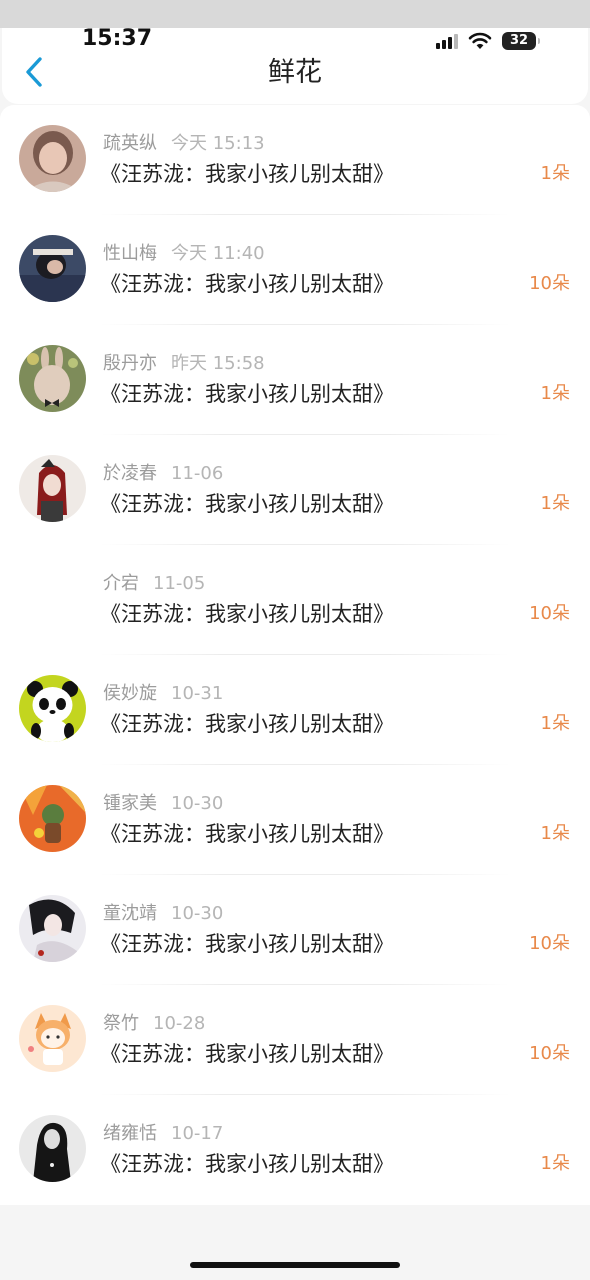  What do you see at coordinates (295, 930) in the screenshot?
I see `list-item: 童沈靖 10-30 《汪苏泷：我家小孩儿别太甜》 10朵` at bounding box center [295, 930].